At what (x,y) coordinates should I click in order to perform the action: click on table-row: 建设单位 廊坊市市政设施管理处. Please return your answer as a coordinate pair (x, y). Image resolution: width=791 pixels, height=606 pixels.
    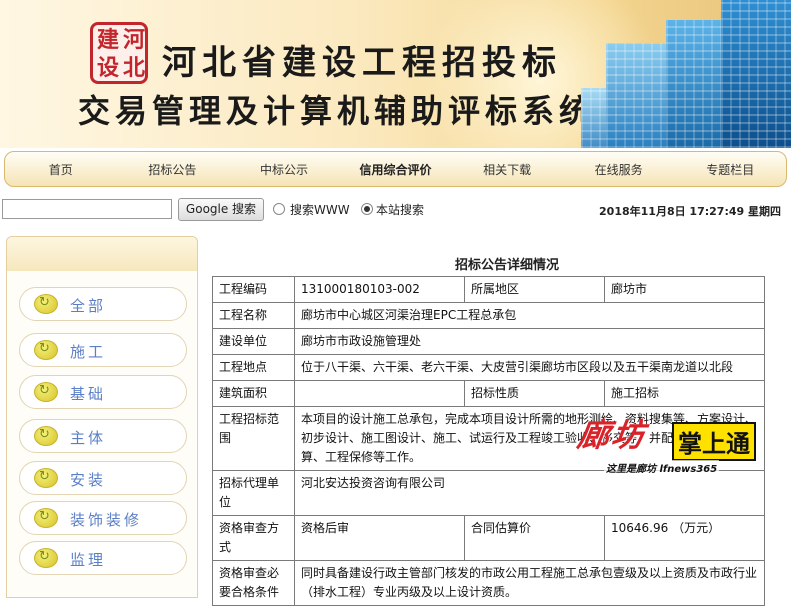
    Looking at the image, I should click on (488, 341).